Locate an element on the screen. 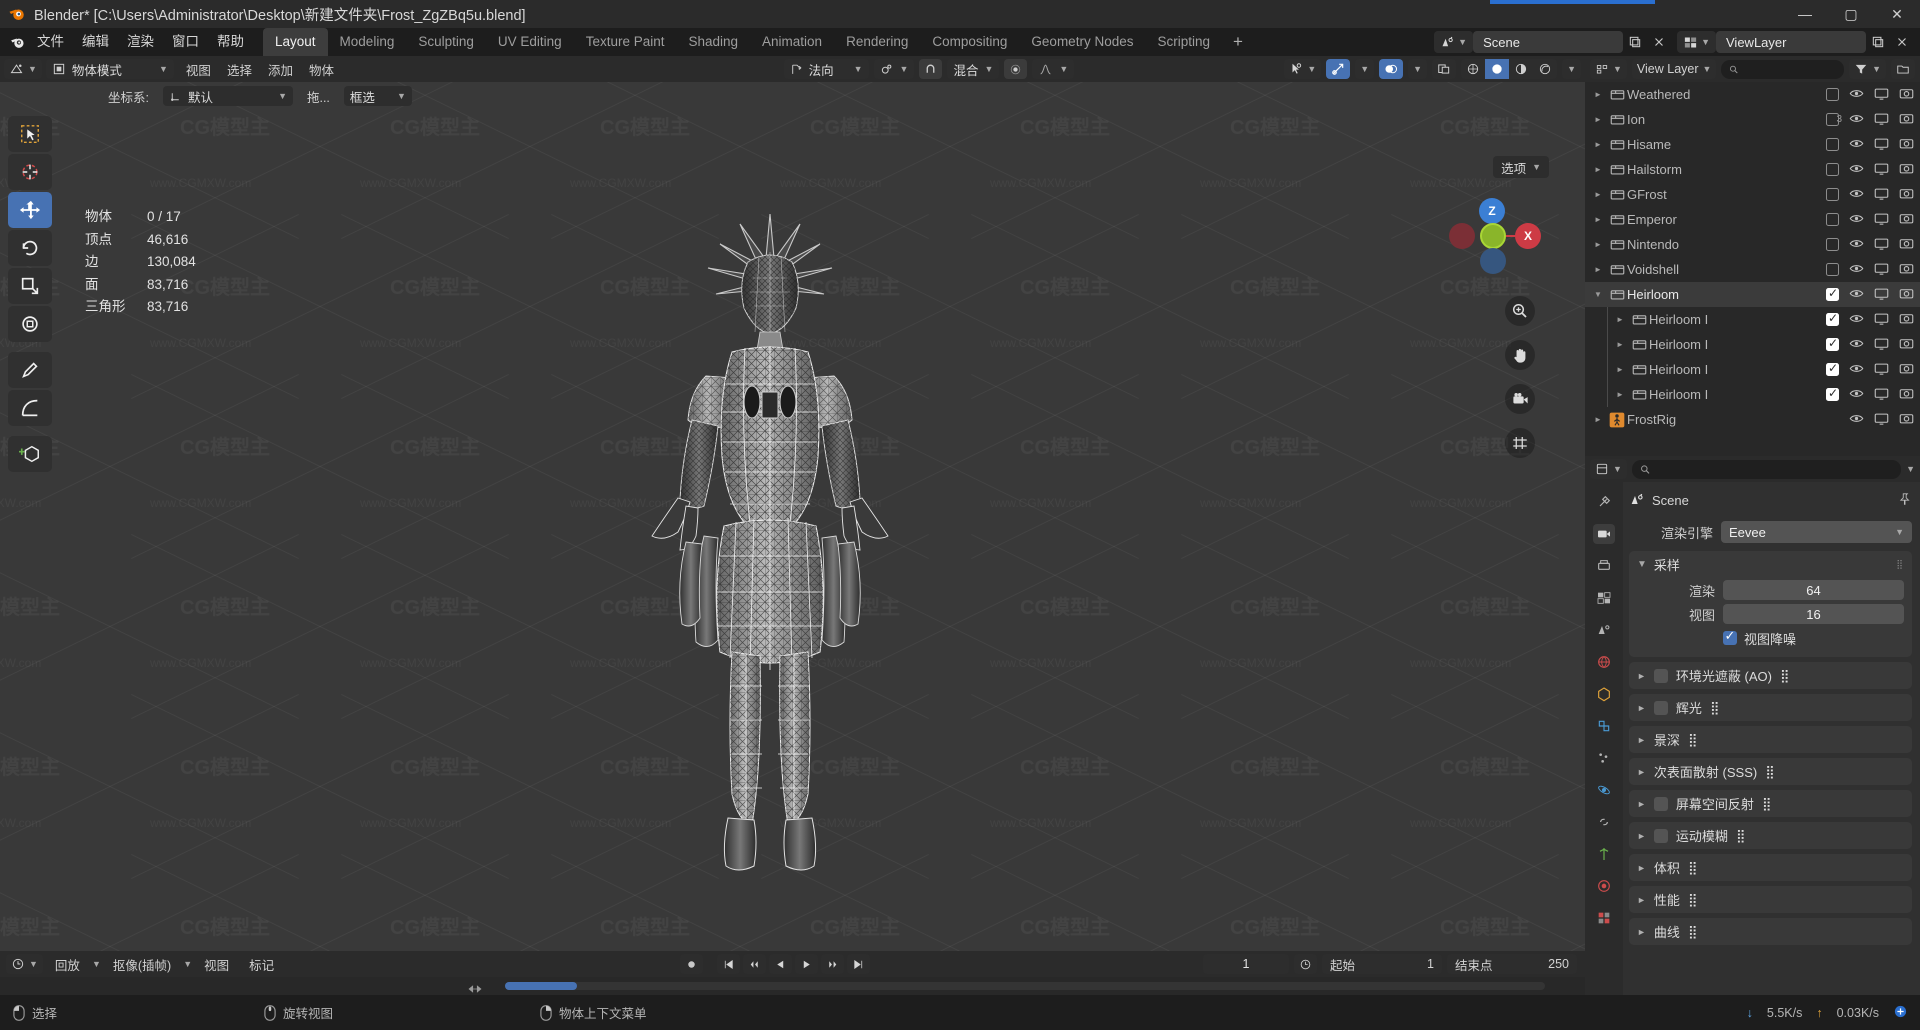 Image resolution: width=1920 pixels, height=1030 pixels. tab-constraints is located at coordinates (1604, 822).